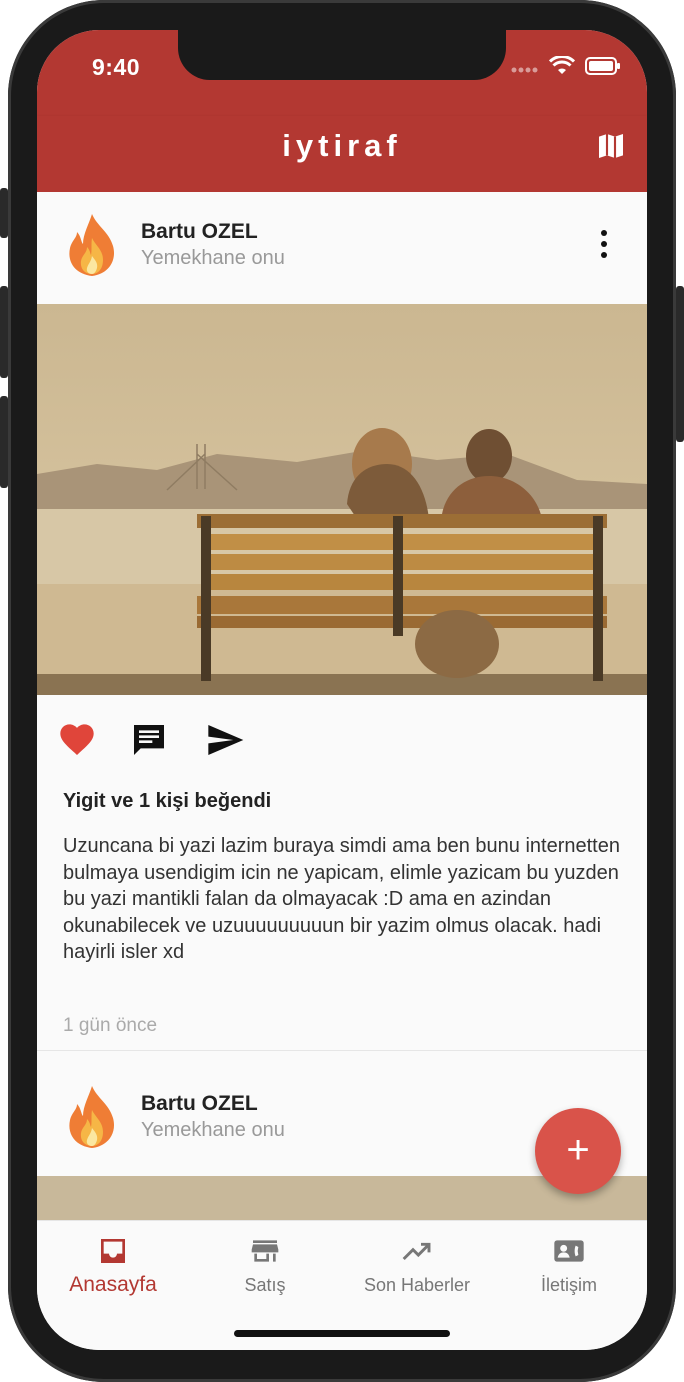 Image resolution: width=684 pixels, height=1382 pixels. I want to click on mute-switch, so click(4, 213).